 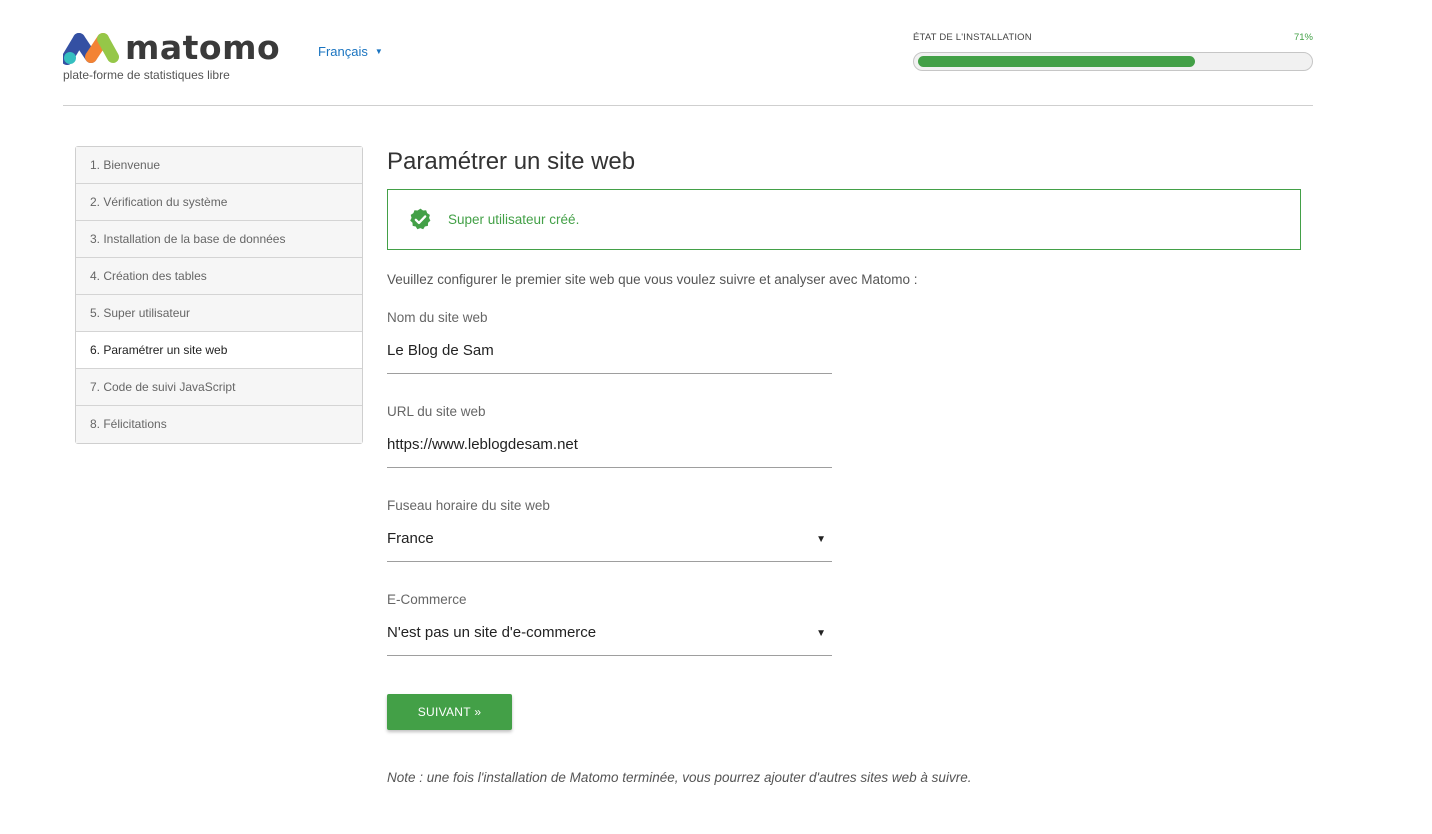 What do you see at coordinates (219, 165) in the screenshot?
I see `step-item: 1. Bienvenue` at bounding box center [219, 165].